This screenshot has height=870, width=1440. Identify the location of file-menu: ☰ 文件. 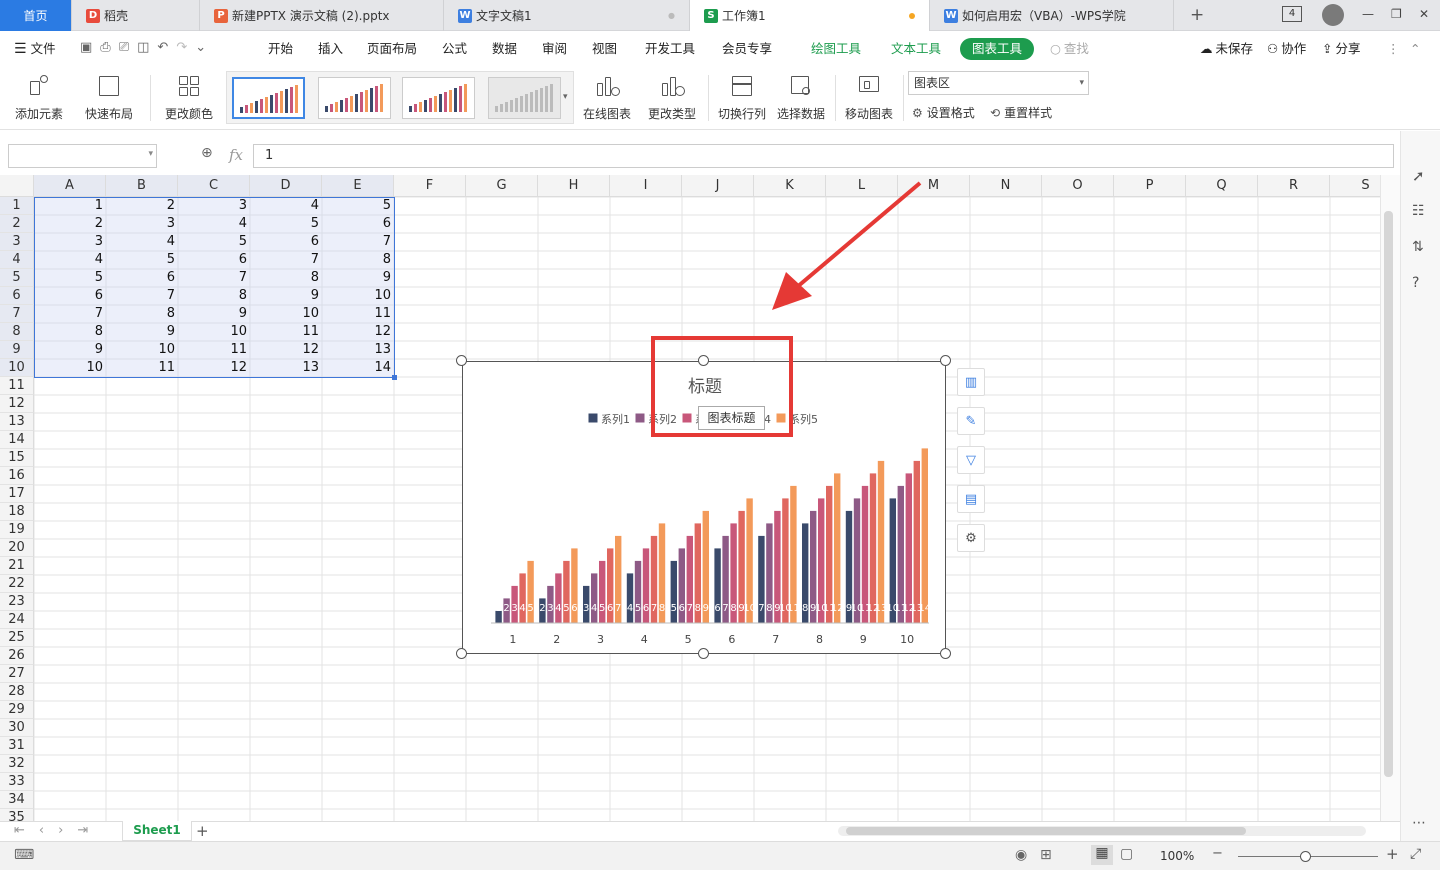
(35, 49).